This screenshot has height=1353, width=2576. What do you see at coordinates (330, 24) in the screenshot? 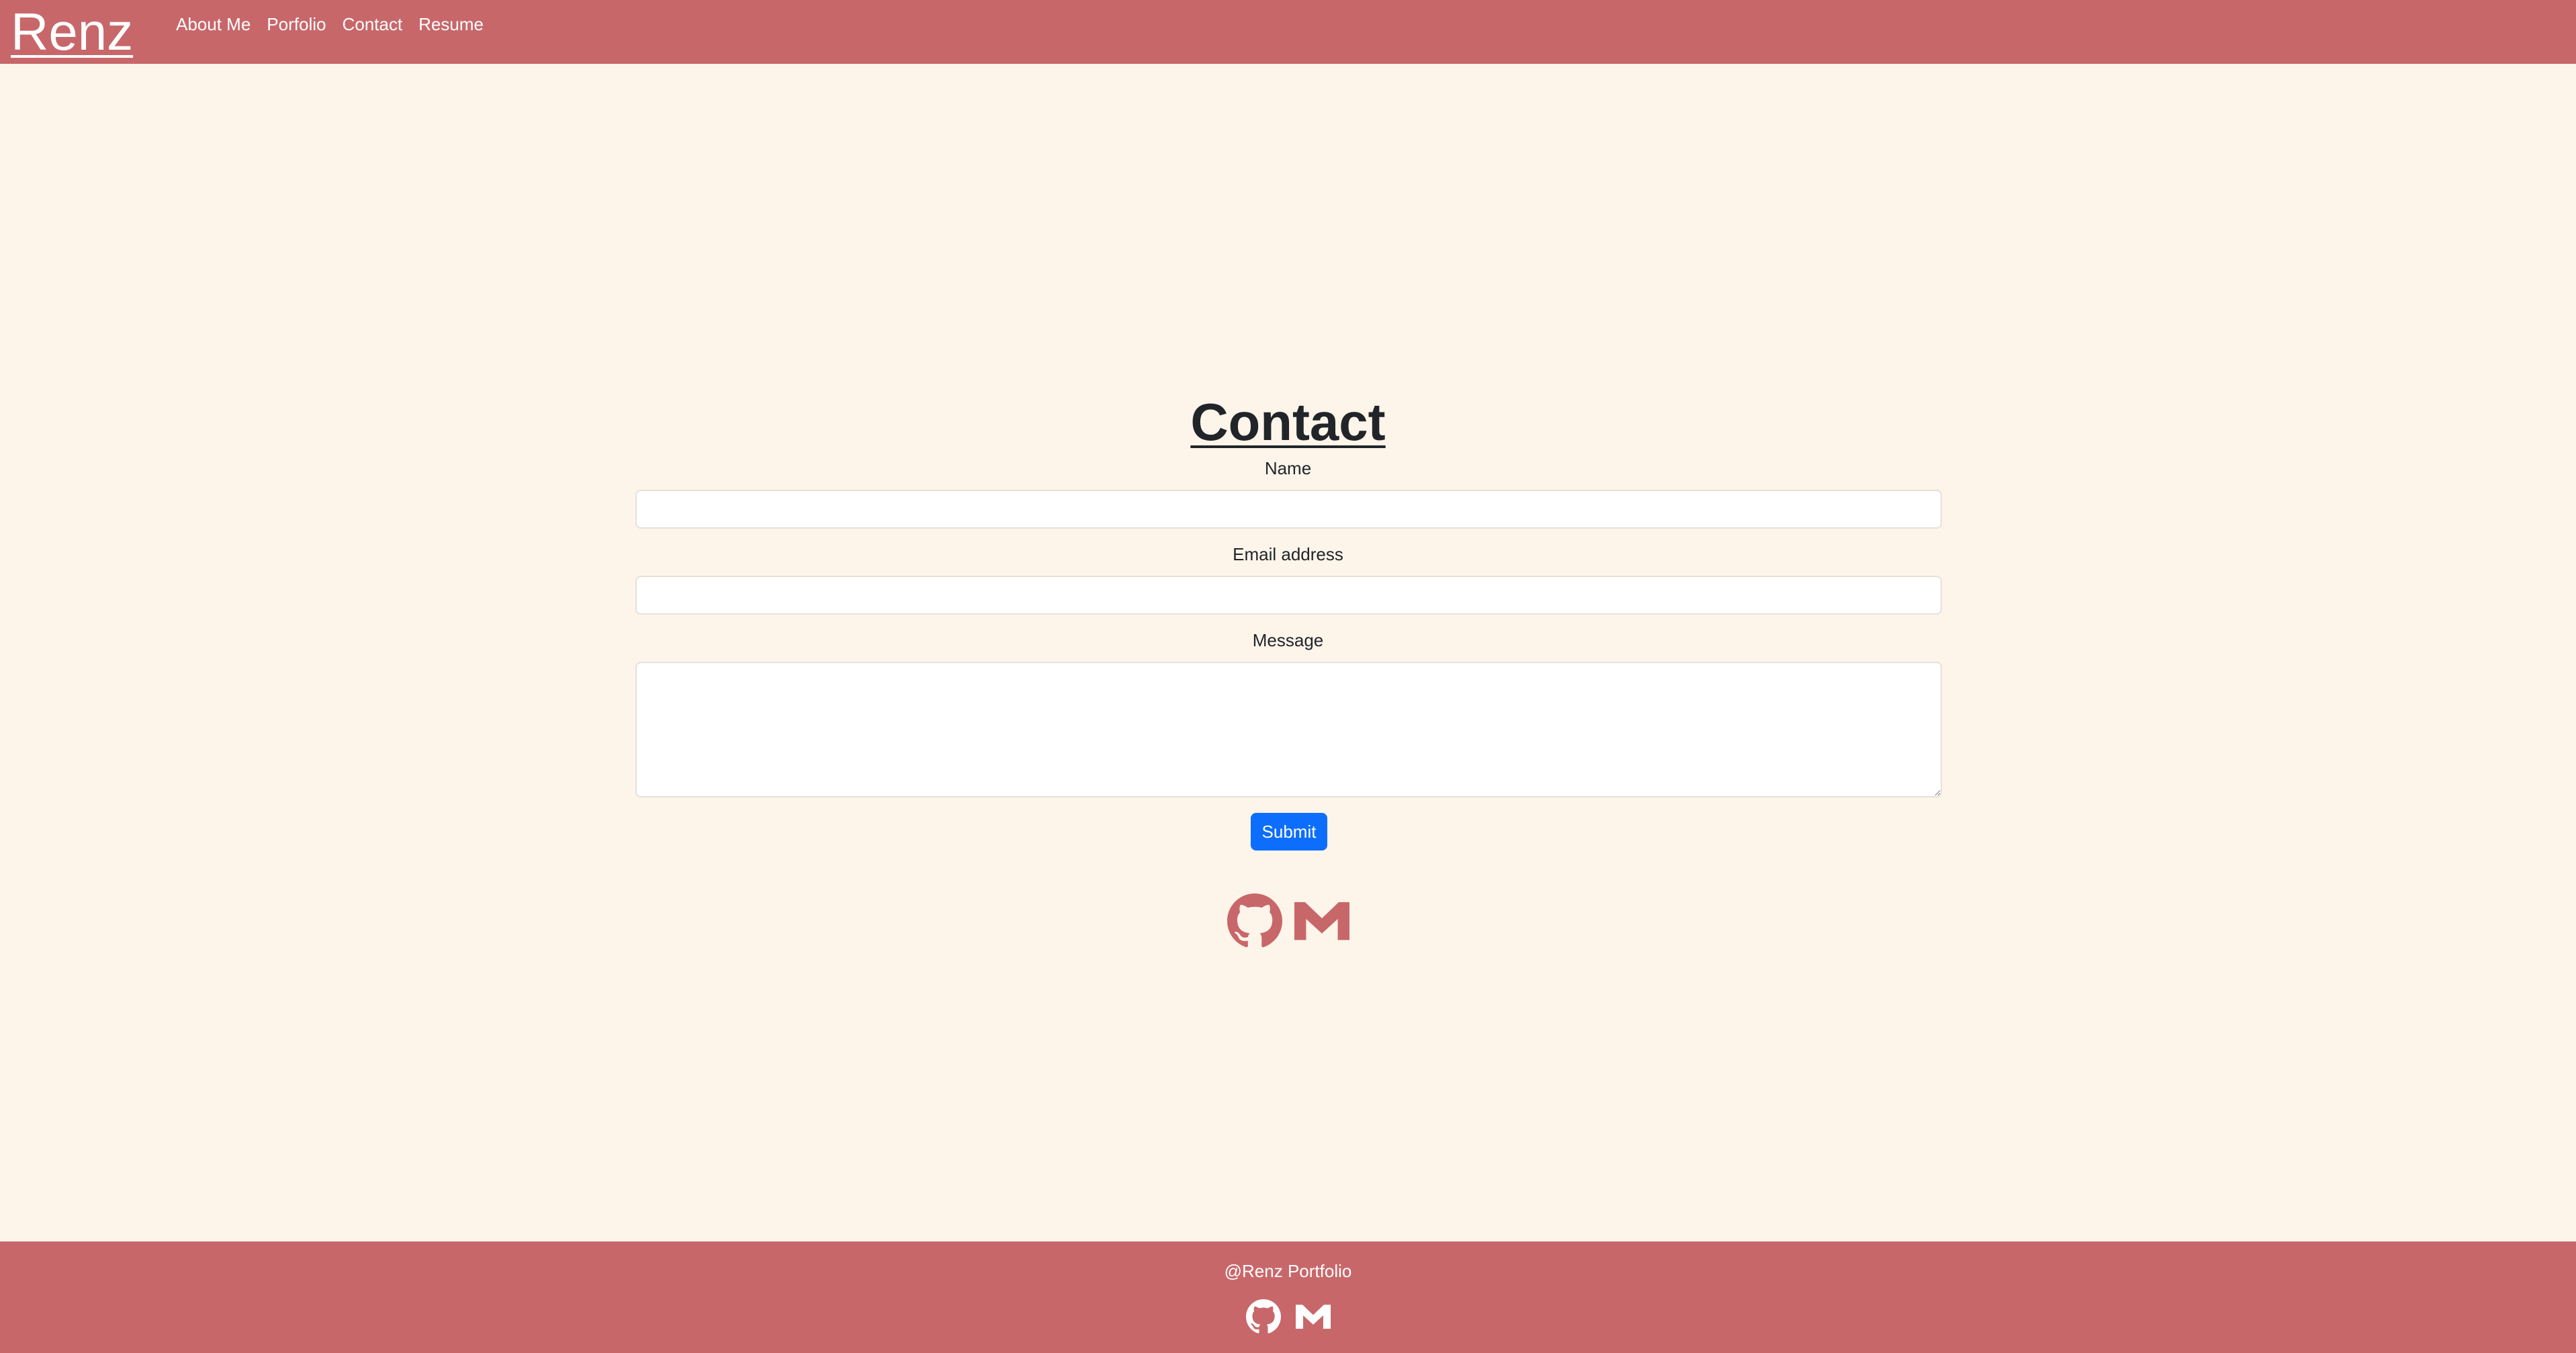
I see `nav-links: About Me Porfolio Contact Resume` at bounding box center [330, 24].